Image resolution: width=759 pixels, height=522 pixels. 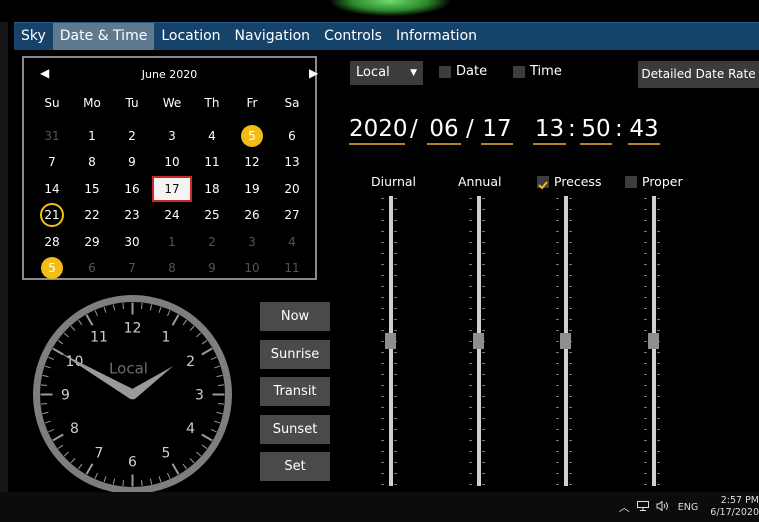 I want to click on calendar-day-selected: 17, so click(x=172, y=188).